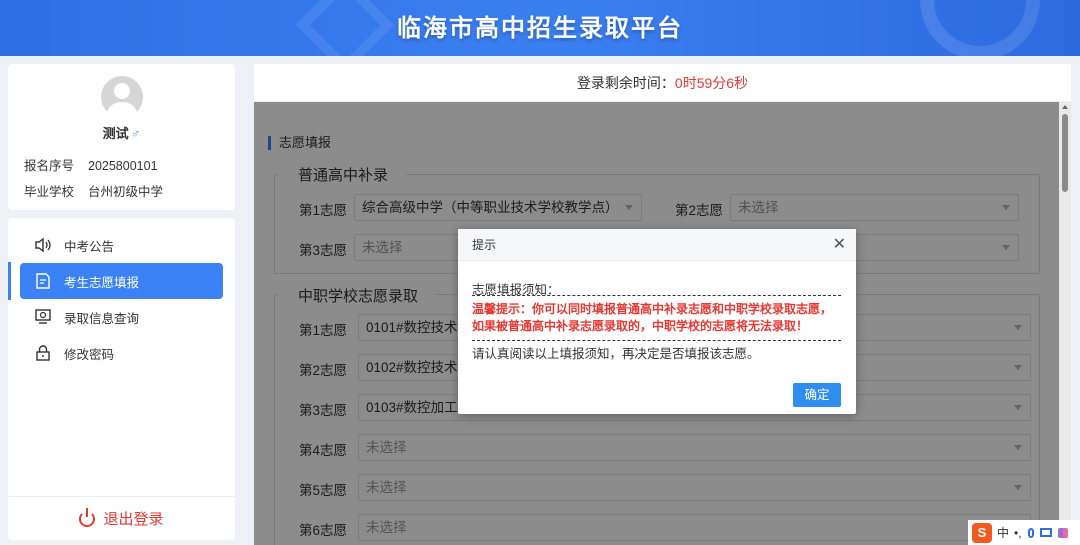 This screenshot has width=1080, height=545. I want to click on active-indicator, so click(9, 281).